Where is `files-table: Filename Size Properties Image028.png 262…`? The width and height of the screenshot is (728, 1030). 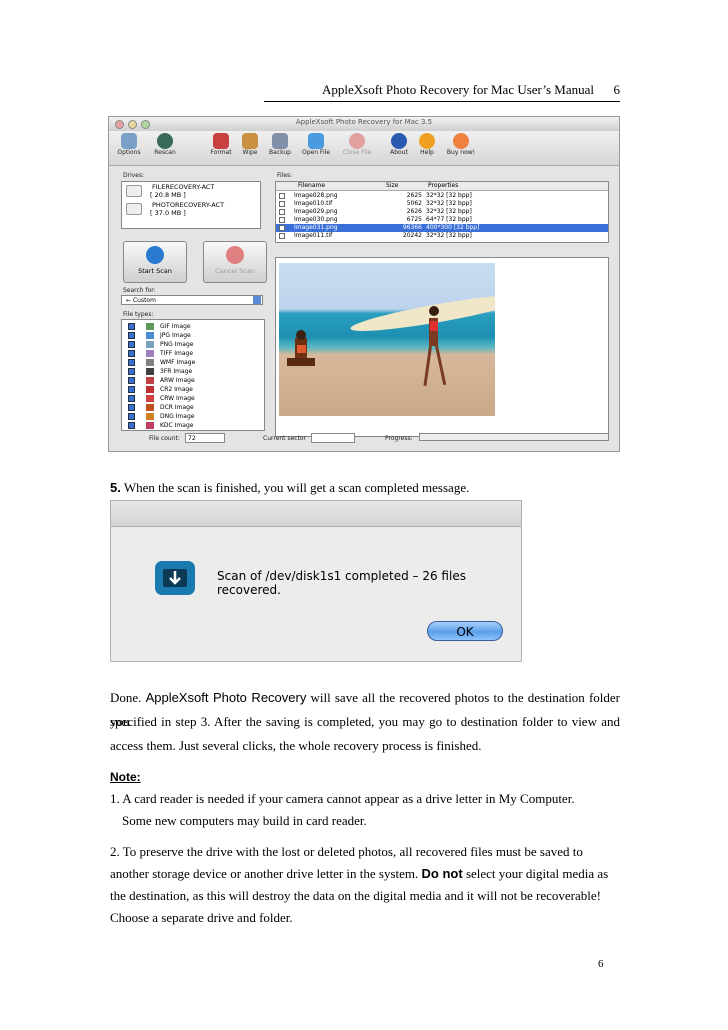
files-table: Filename Size Properties Image028.png 262… is located at coordinates (442, 212).